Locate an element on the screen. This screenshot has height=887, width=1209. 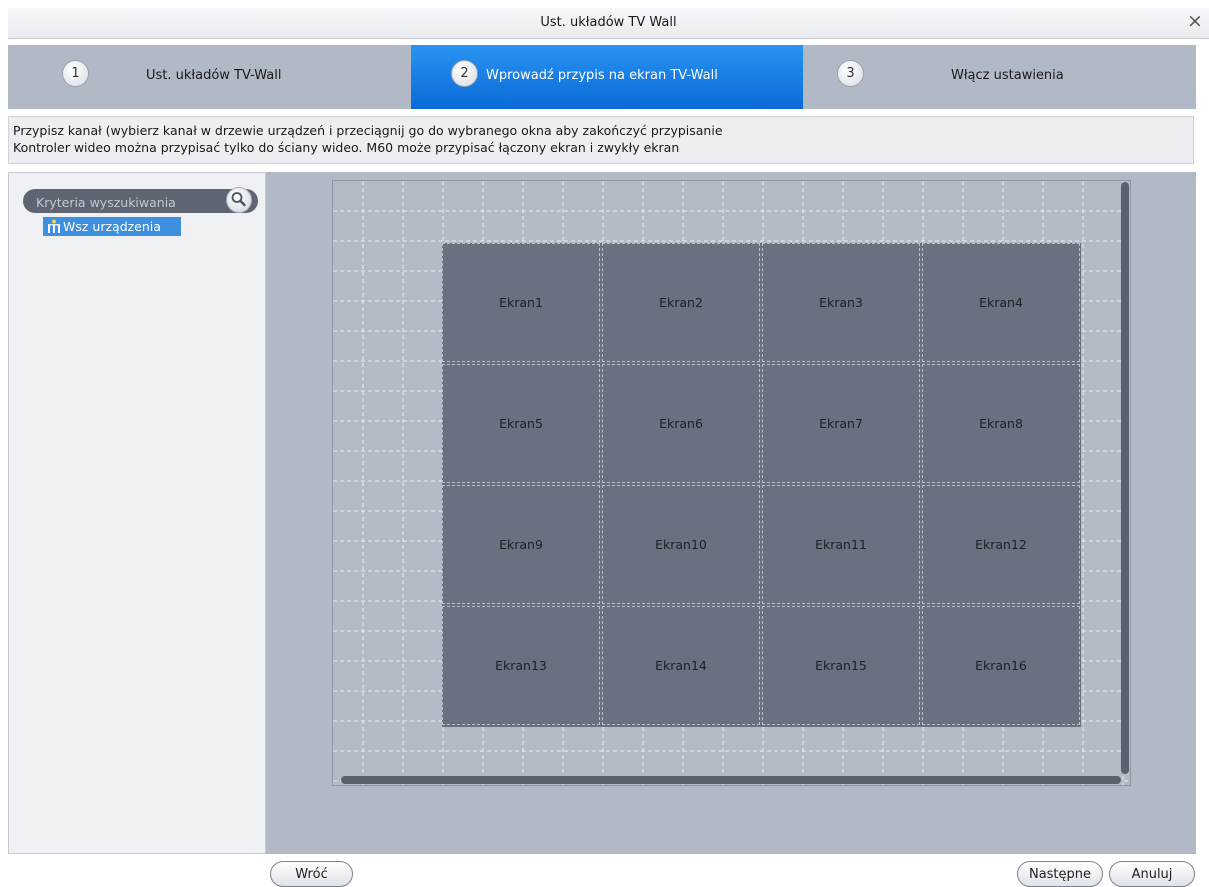
title-bar: Ust. układów TV Wall × is located at coordinates (608, 23).